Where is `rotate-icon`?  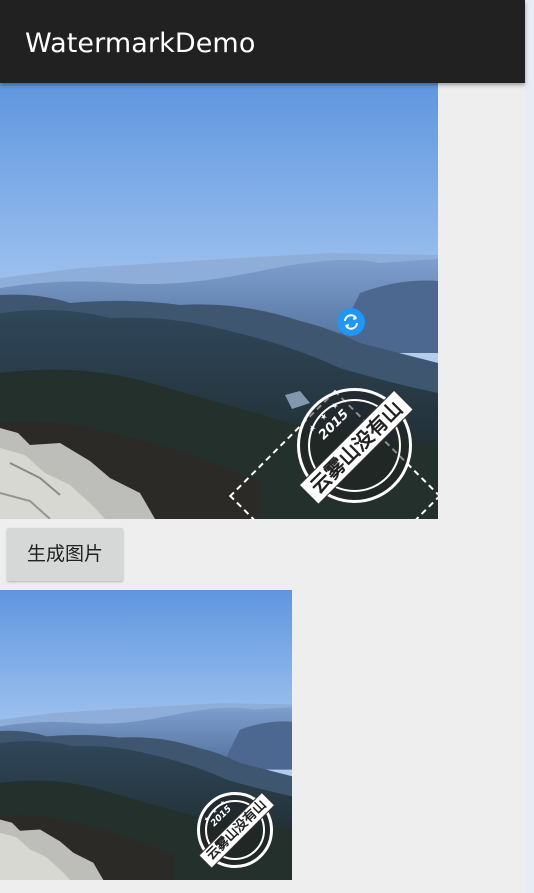
rotate-icon is located at coordinates (351, 322).